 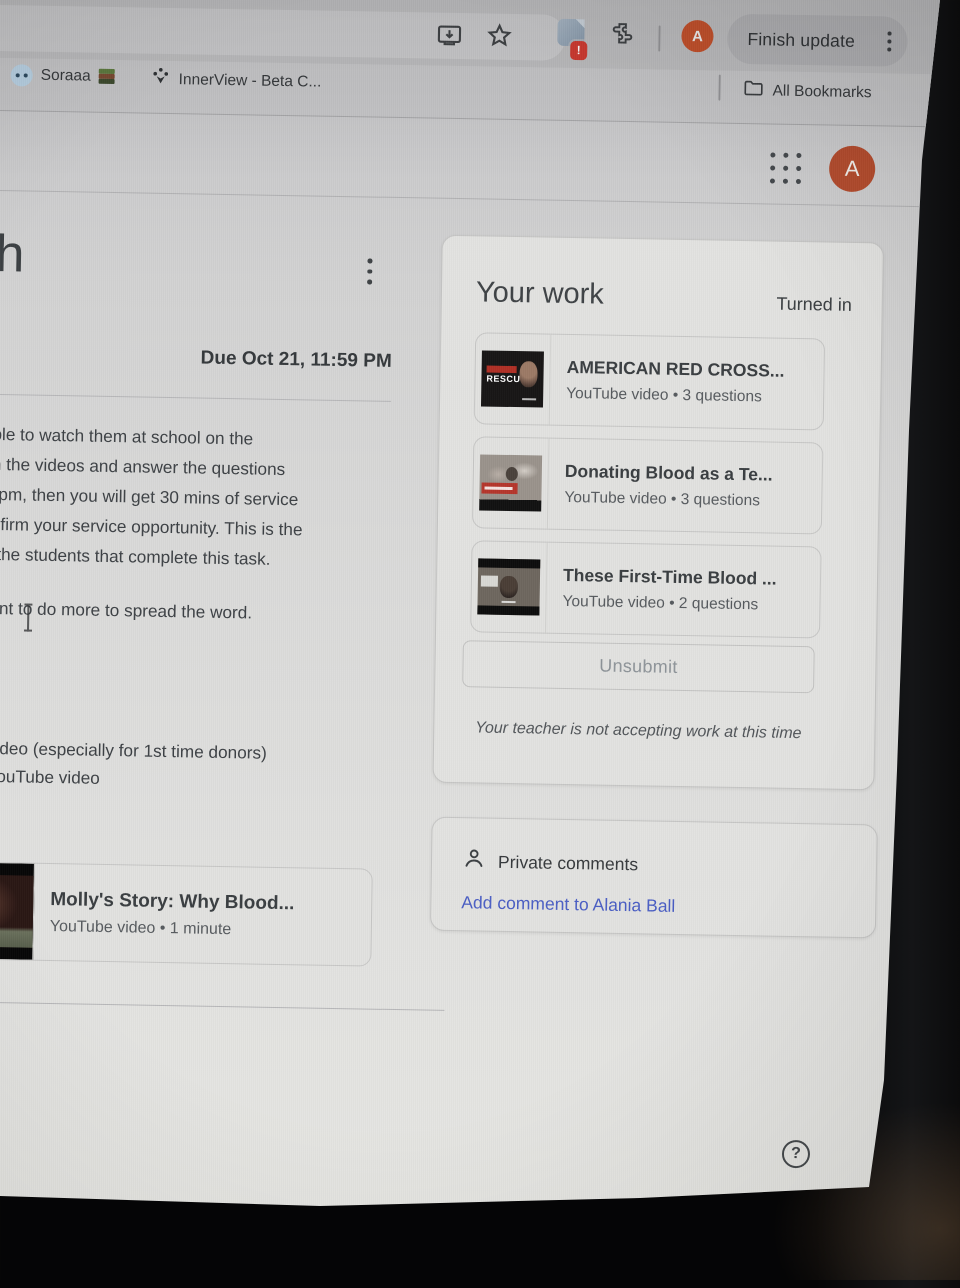 I want to click on description-line: the students that complete this task., so click(x=135, y=556).